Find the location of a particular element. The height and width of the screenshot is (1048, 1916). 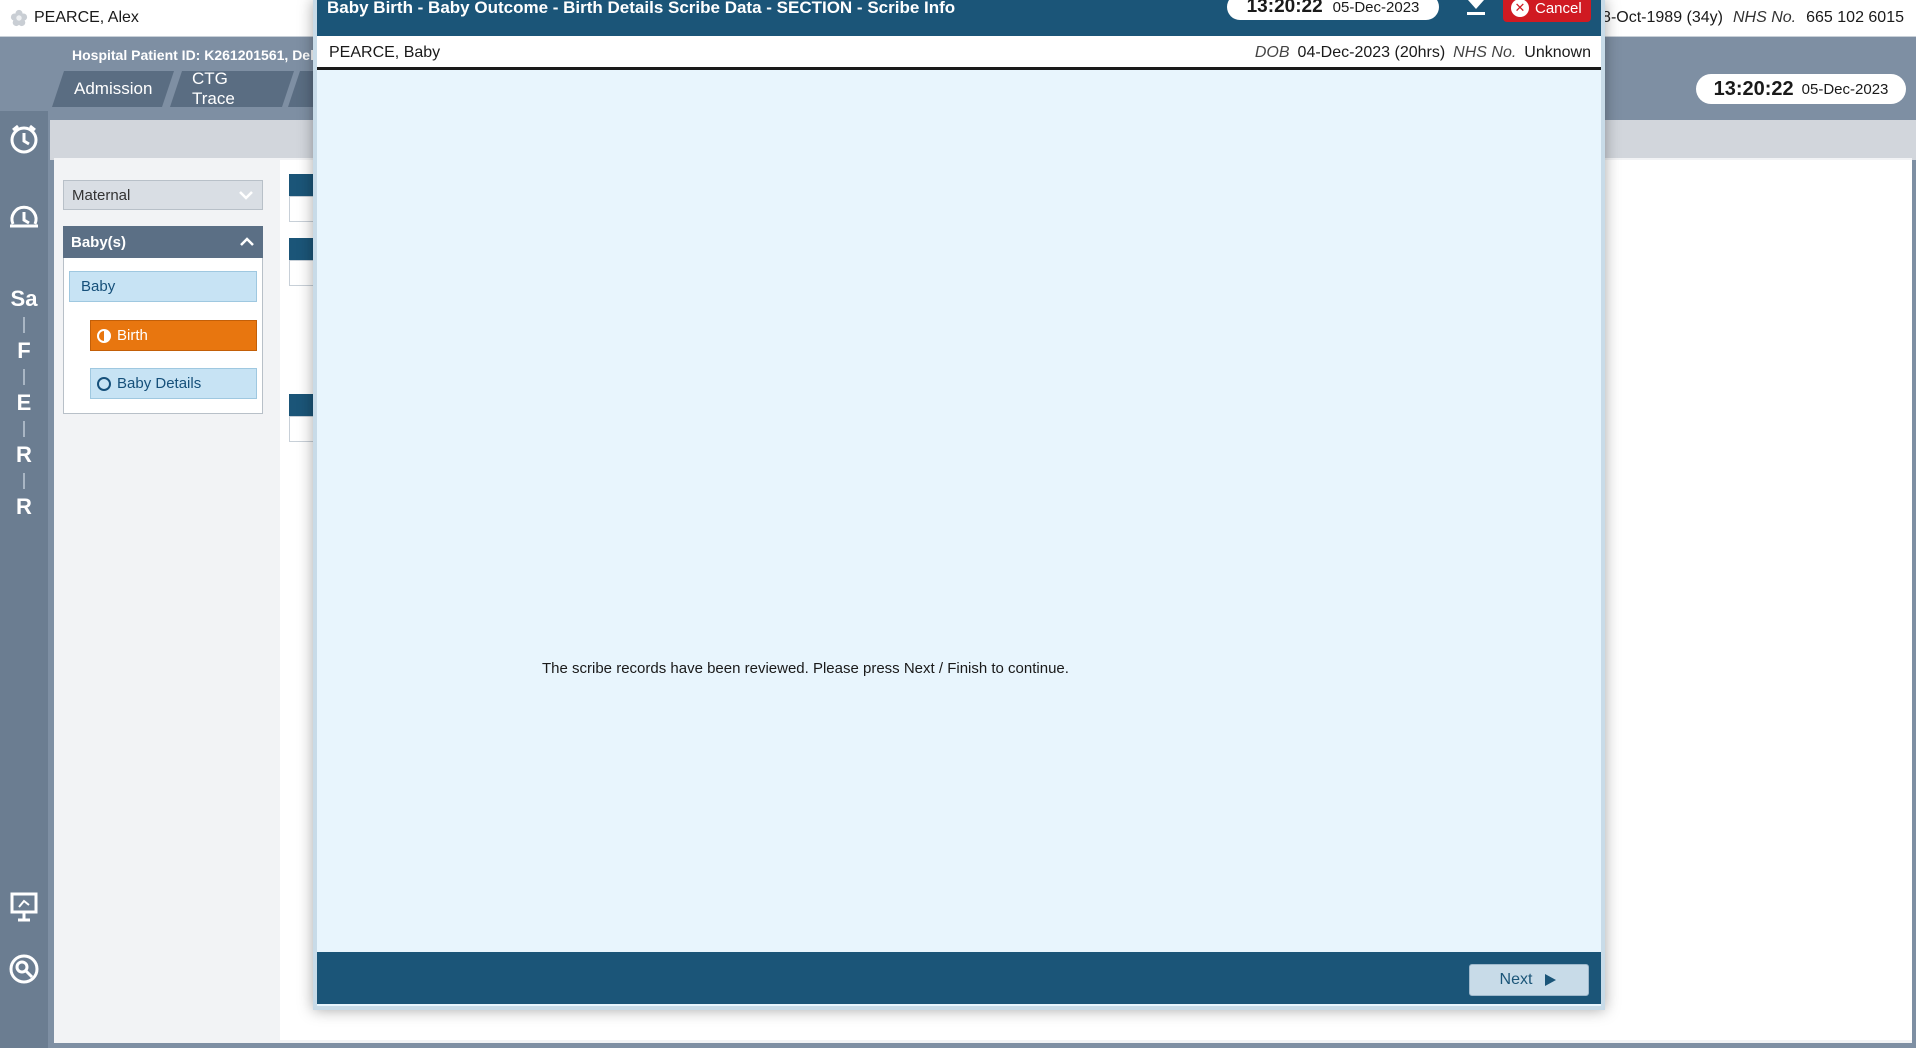

patient-dob: 18-Oct-1989 (34y) is located at coordinates (1658, 17).